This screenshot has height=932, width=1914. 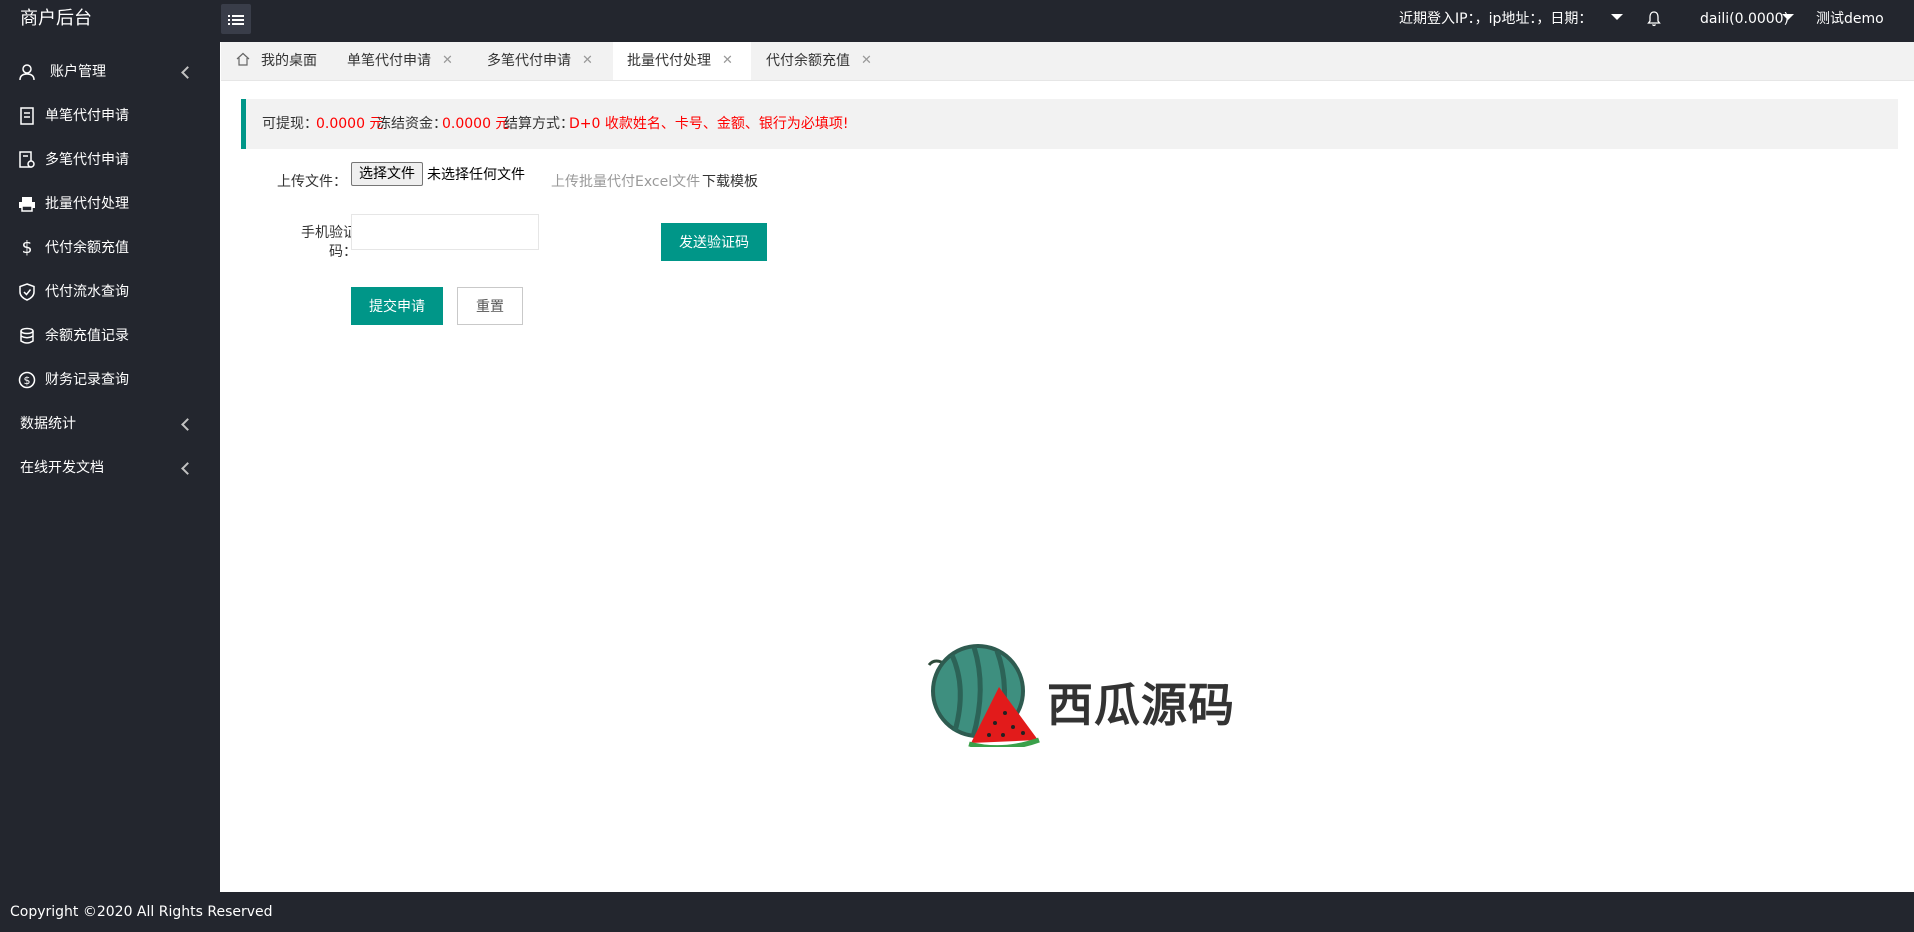 What do you see at coordinates (1850, 19) in the screenshot?
I see `account-name: 测试demo` at bounding box center [1850, 19].